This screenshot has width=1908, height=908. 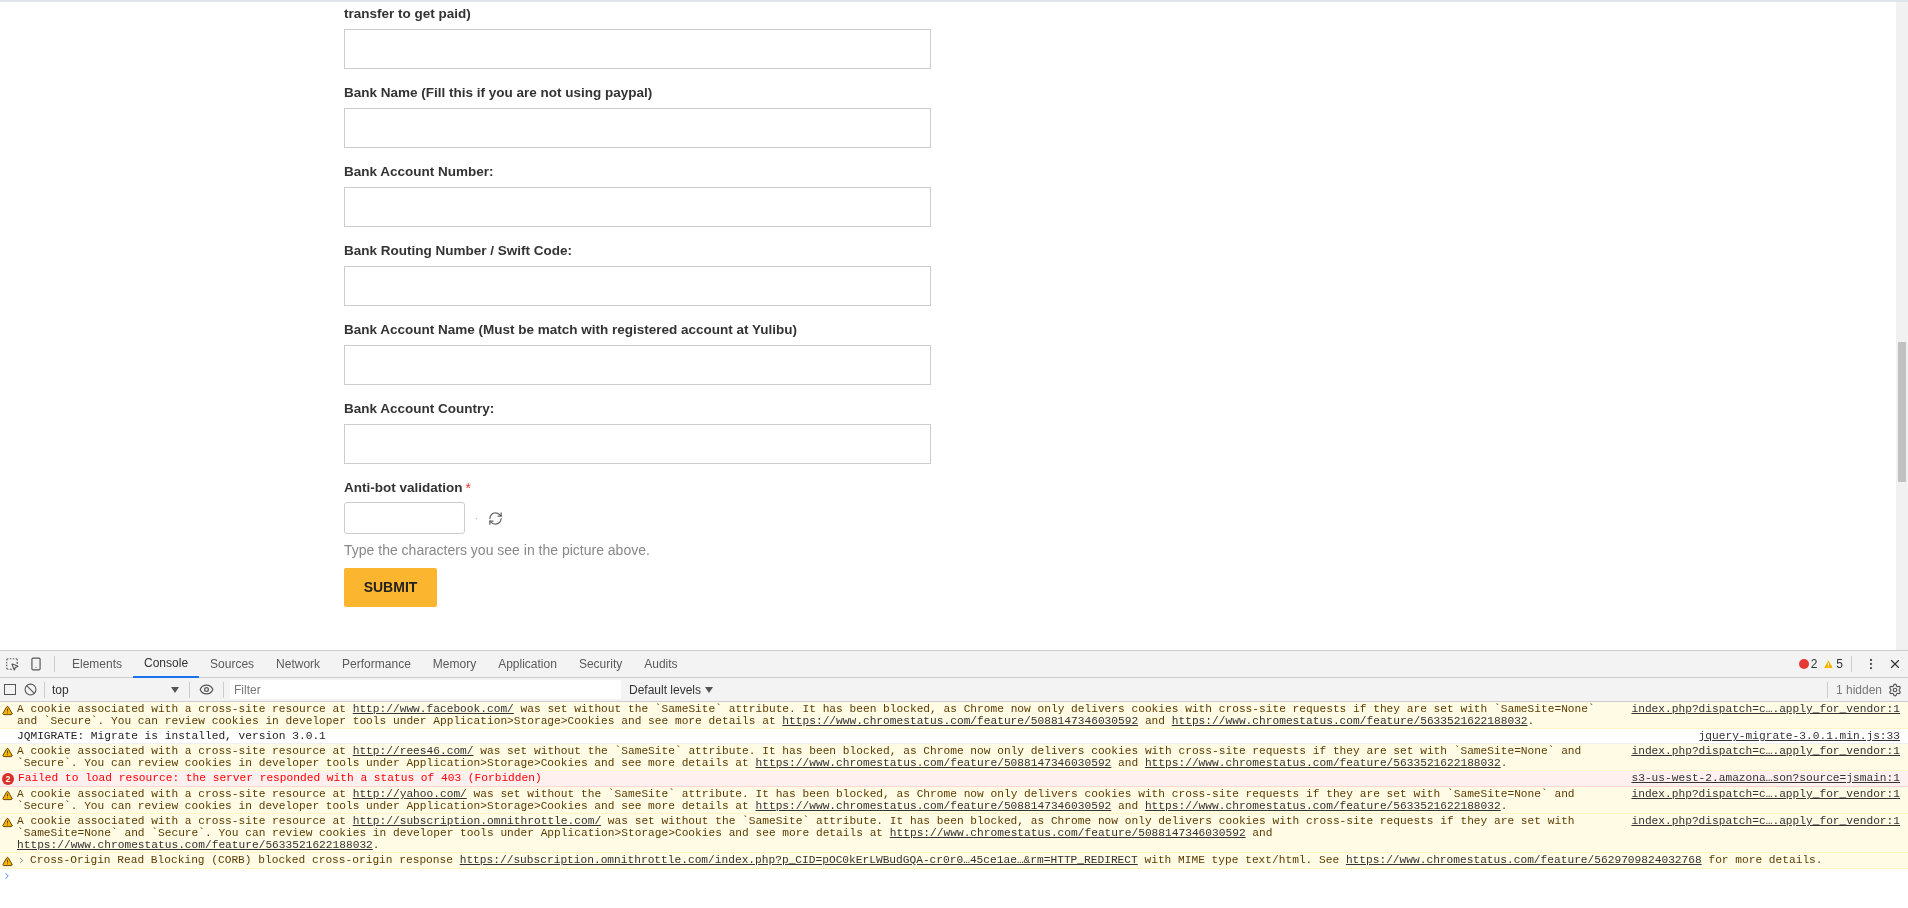 What do you see at coordinates (796, 833) in the screenshot?
I see `console-message: A cookie associated with a cross-site resource at http://subscription.omnithrottle.com/ was set without the `SameSite` attribute. It has been blocked, as Chrome now only delivers cookies with cross-site requests if they are set with `SameSite=None` and `Secure`. You can review cookies in developer tools under Application>Storage>Cookies and see more details at https://www.chromestatus.com/feature/5088147346030592 and https://www.chromestatus.com/feature/5633521622188032.` at bounding box center [796, 833].